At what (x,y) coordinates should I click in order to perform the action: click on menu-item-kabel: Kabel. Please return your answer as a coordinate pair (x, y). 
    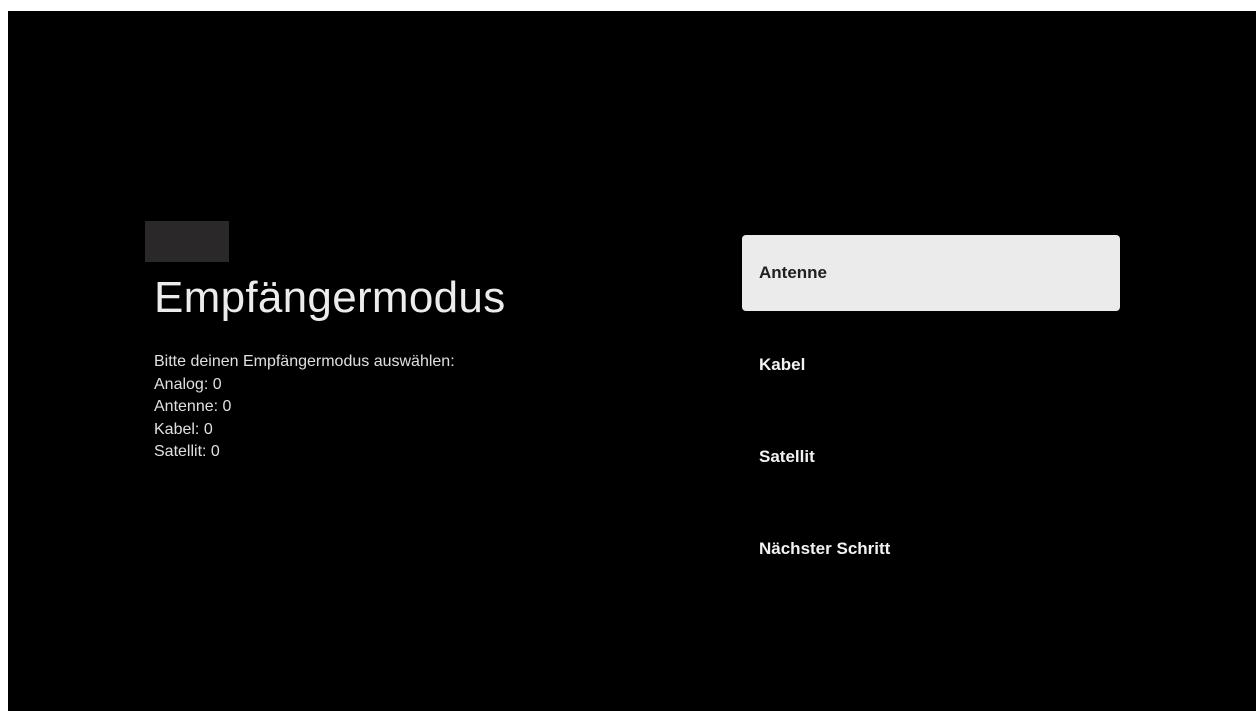
    Looking at the image, I should click on (931, 365).